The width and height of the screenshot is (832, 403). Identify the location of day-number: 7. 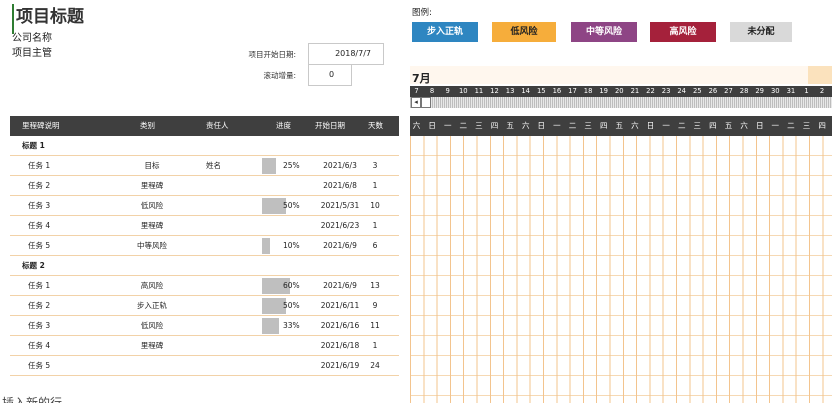
(416, 91).